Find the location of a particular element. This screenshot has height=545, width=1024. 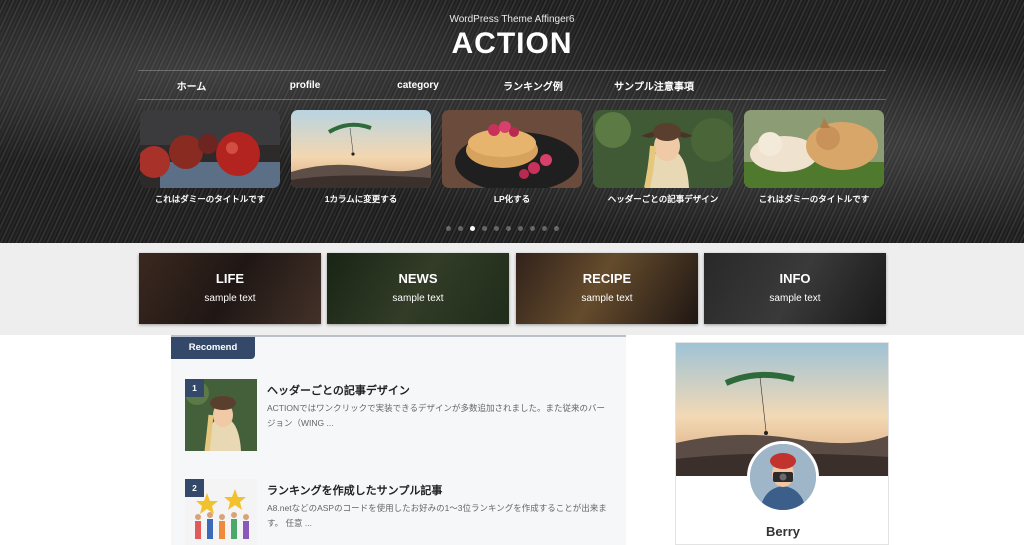

recommend-tab: Recomend is located at coordinates (213, 348).